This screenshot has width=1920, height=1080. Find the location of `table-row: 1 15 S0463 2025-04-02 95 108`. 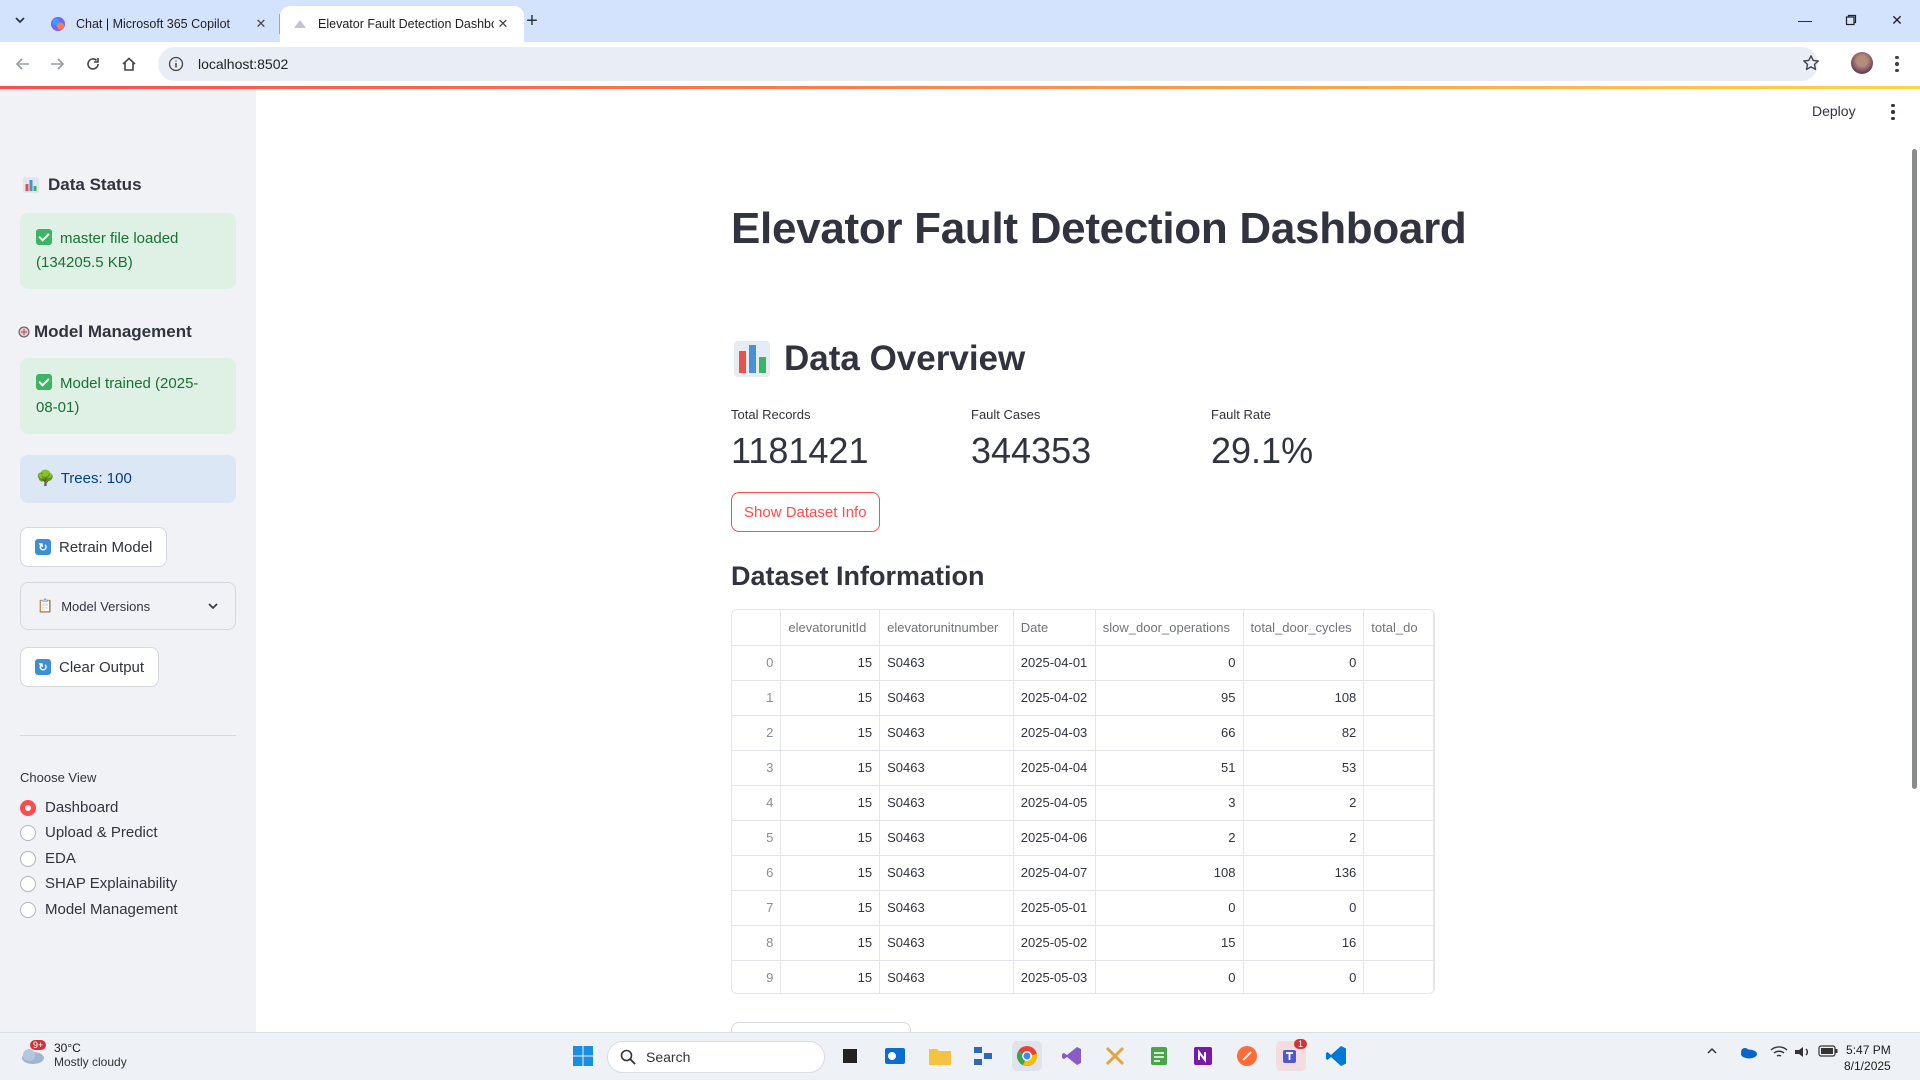

table-row: 1 15 S0463 2025-04-02 95 108 is located at coordinates (1083, 698).